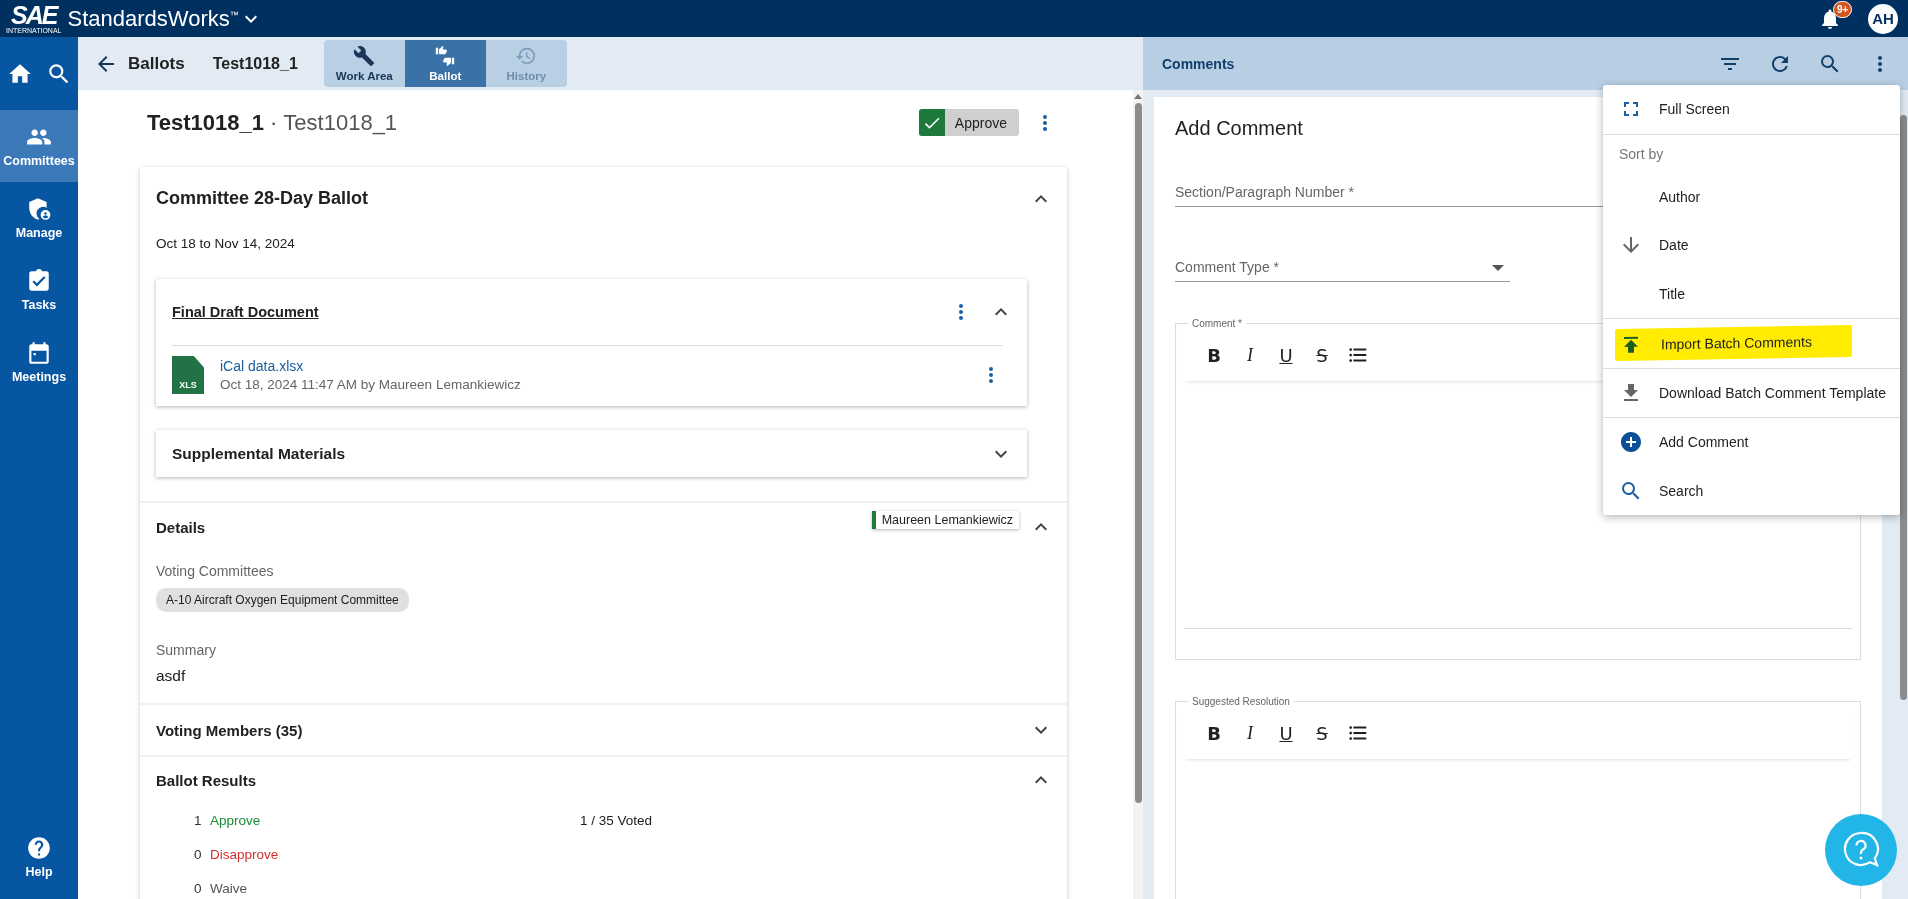 This screenshot has height=899, width=1908. What do you see at coordinates (229, 888) in the screenshot?
I see `vote-label: Waive` at bounding box center [229, 888].